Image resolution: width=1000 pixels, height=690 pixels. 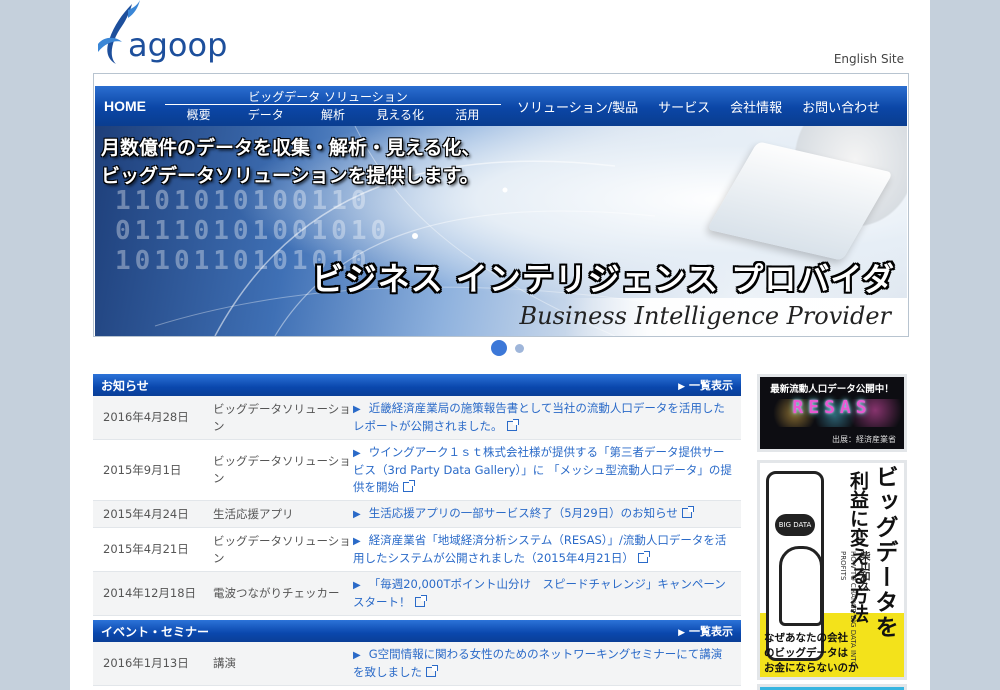 What do you see at coordinates (806, 653) in the screenshot?
I see `book-tagline-line: のビッグデータは` at bounding box center [806, 653].